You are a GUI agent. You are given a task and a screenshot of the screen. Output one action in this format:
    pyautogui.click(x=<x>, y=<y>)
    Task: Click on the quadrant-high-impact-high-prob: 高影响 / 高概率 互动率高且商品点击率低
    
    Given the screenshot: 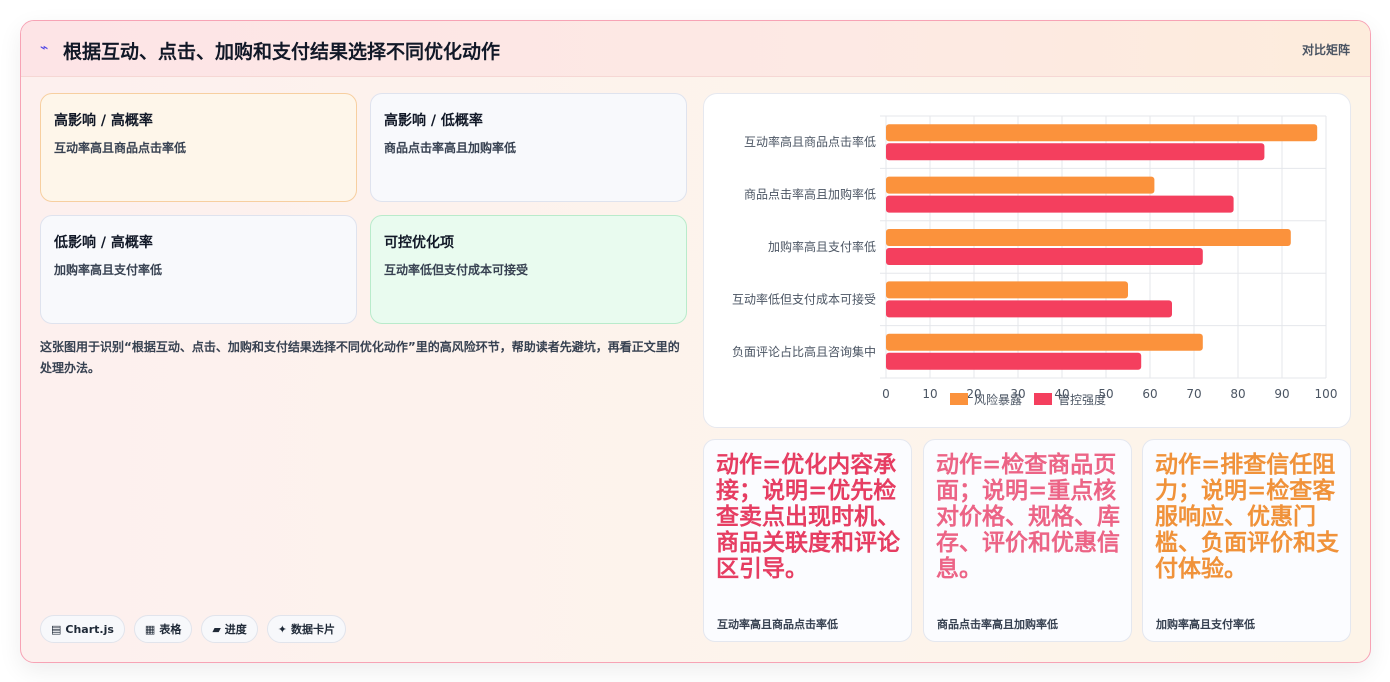 What is the action you would take?
    pyautogui.click(x=198, y=147)
    